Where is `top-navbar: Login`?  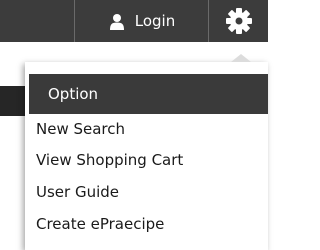
top-navbar: Login is located at coordinates (134, 21).